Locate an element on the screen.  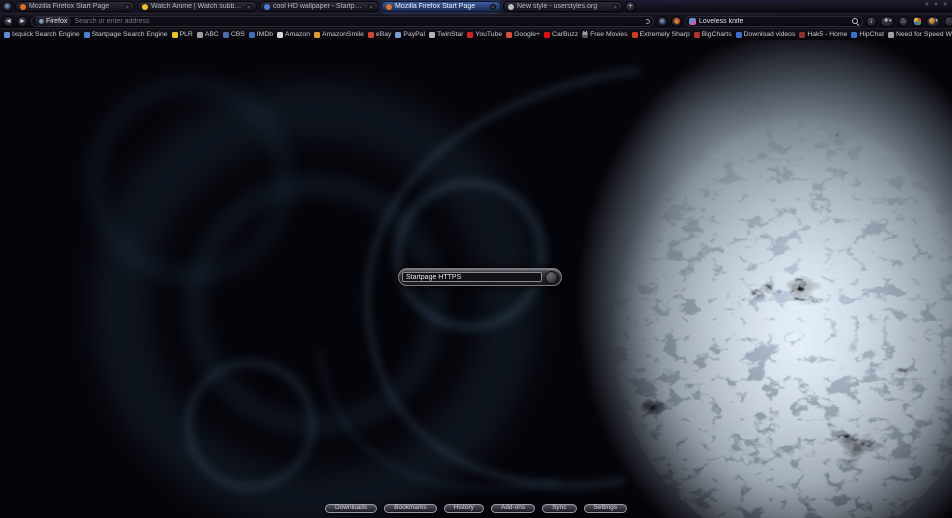
bookmark-label: Download videos is located at coordinates (769, 34).